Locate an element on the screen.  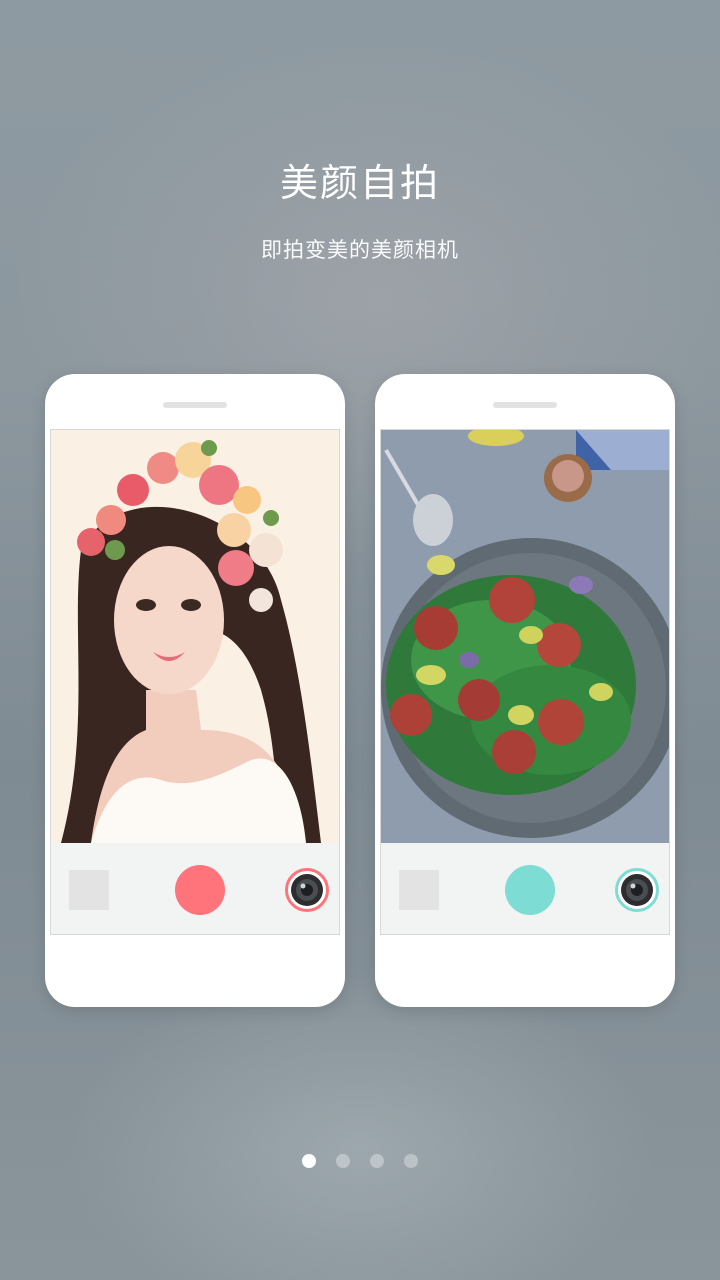
page-subtitle: 即拍变美的美颜相机 is located at coordinates (360, 250).